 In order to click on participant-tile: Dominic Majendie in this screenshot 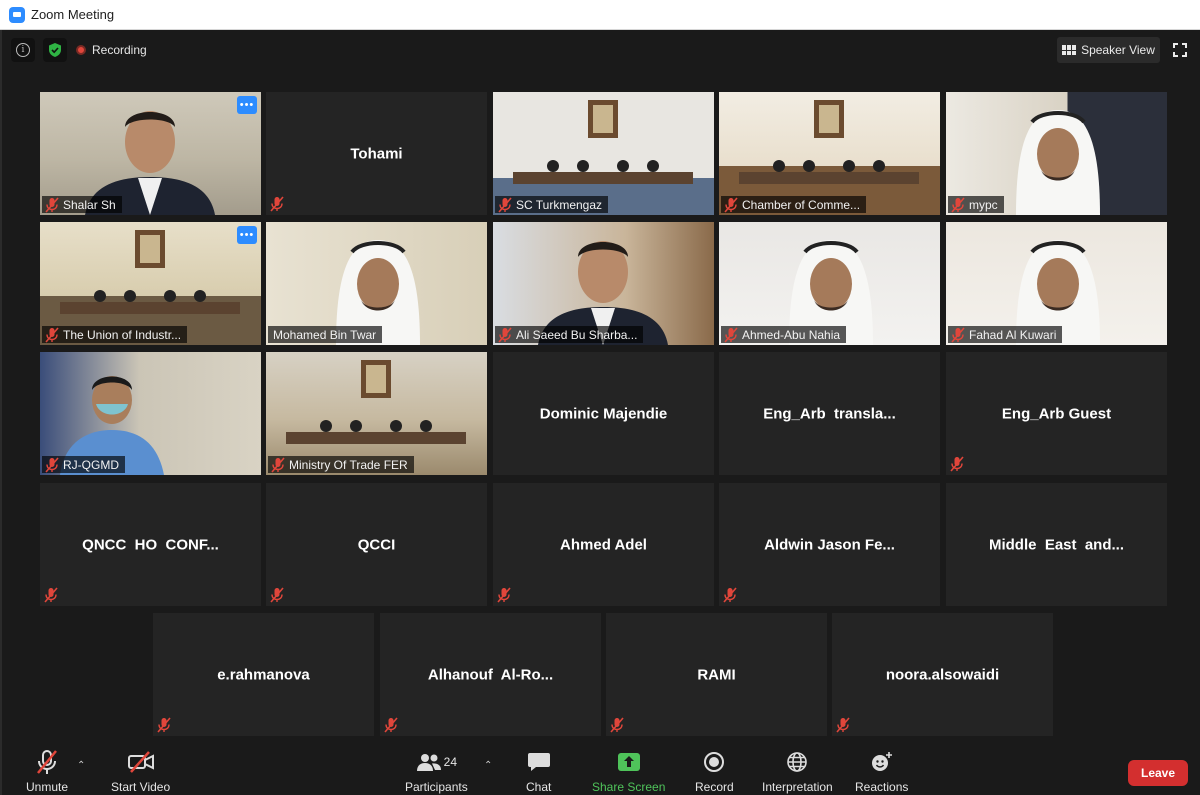, I will do `click(603, 413)`.